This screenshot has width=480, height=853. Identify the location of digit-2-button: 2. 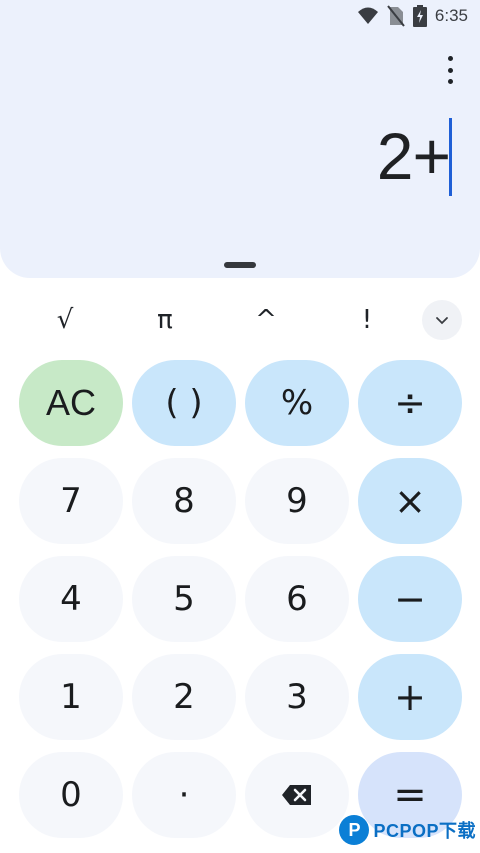
(184, 697).